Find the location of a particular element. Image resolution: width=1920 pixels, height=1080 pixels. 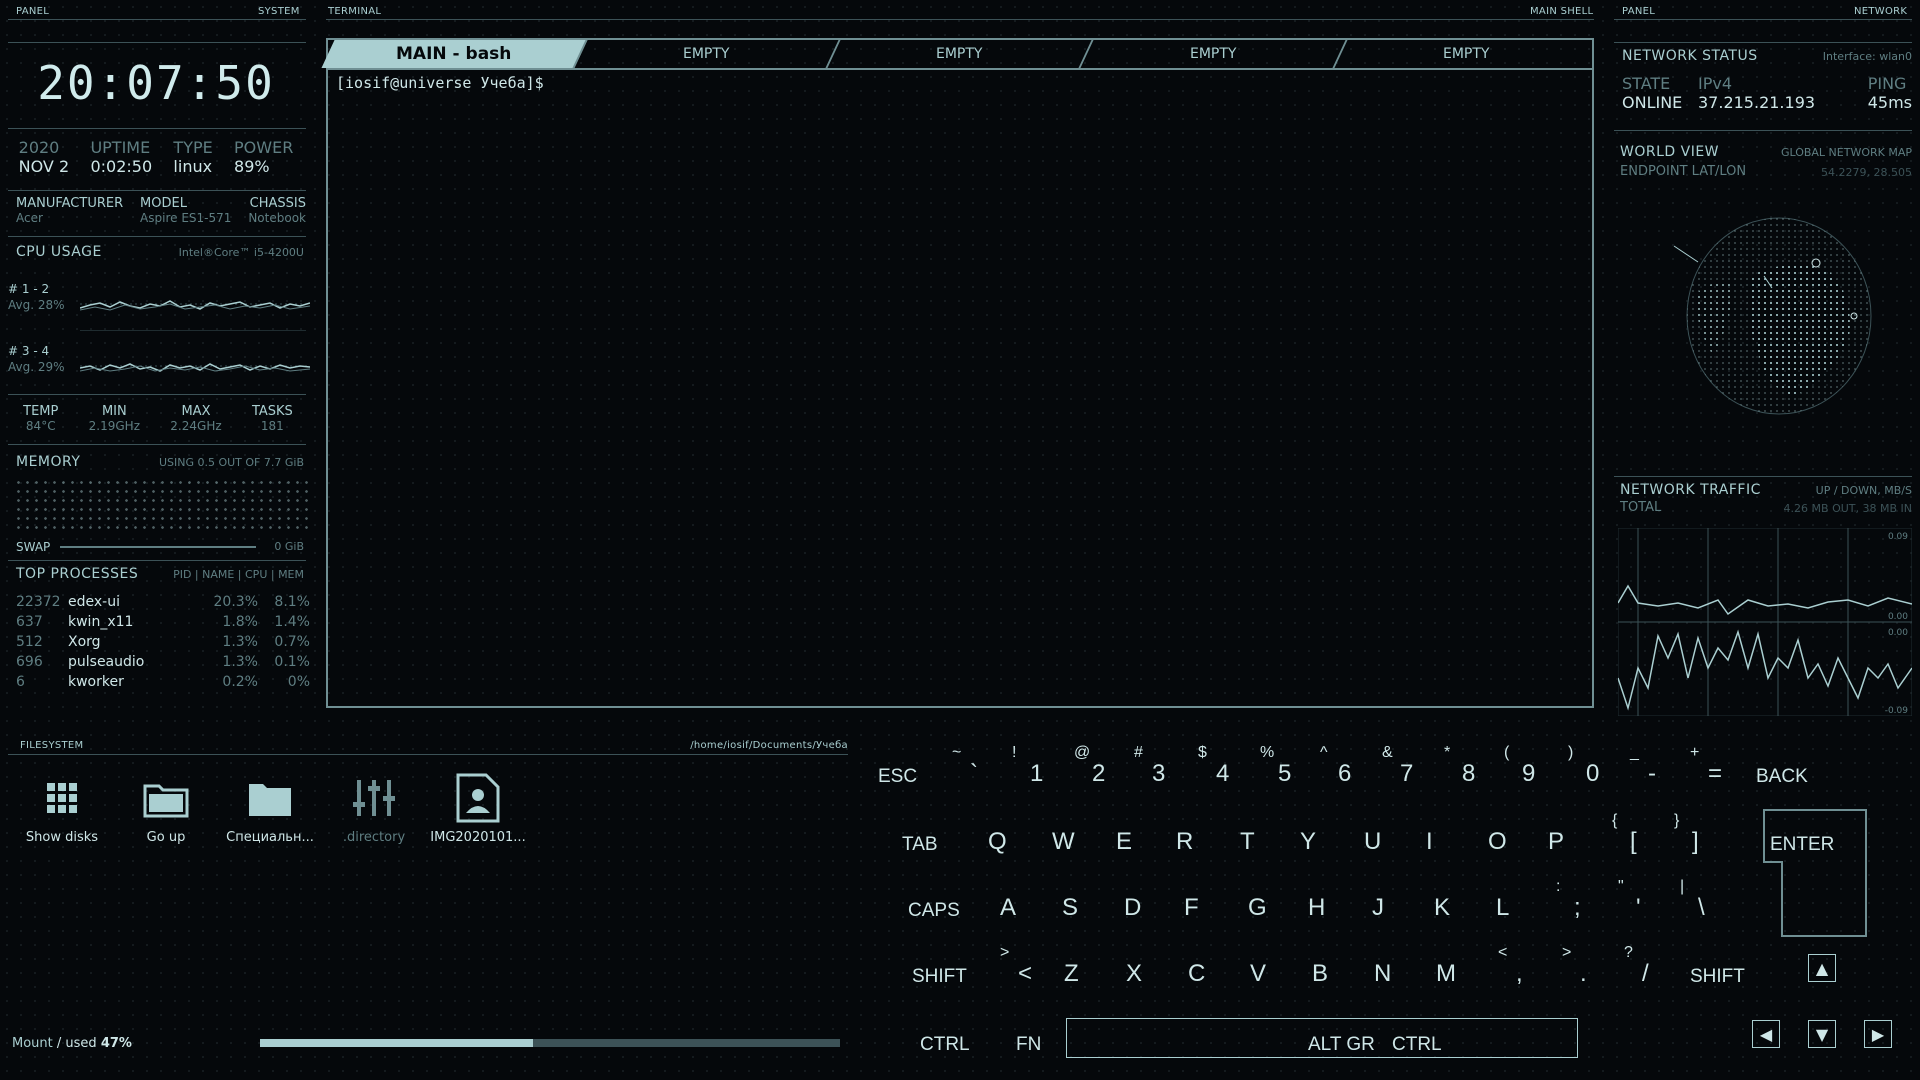

process-row: 512 Xorg 1.3% 0.7% is located at coordinates (164, 642).